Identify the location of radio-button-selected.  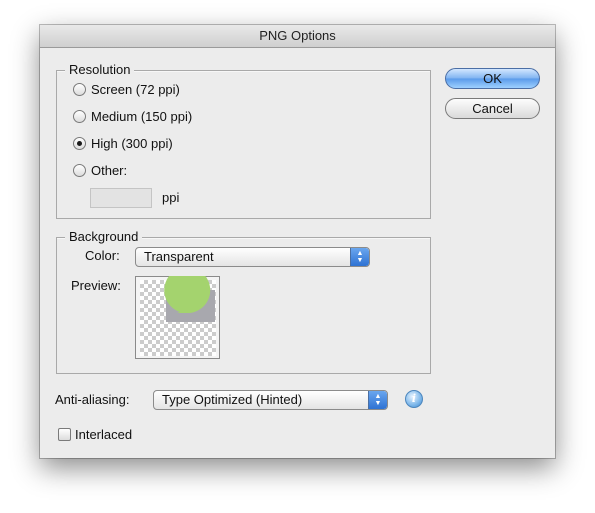
(79, 143).